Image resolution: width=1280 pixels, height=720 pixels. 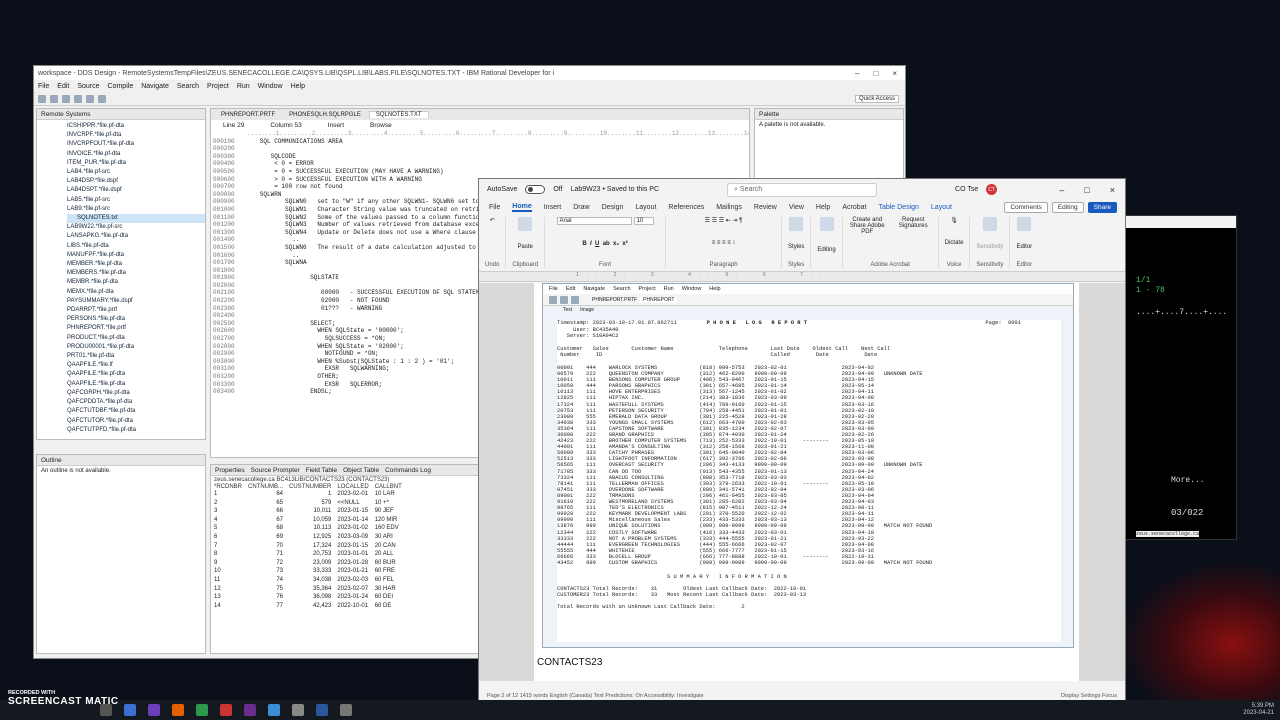 I want to click on table-row: 2 65 579 <<NULL 10 +*, so click(x=308, y=503).